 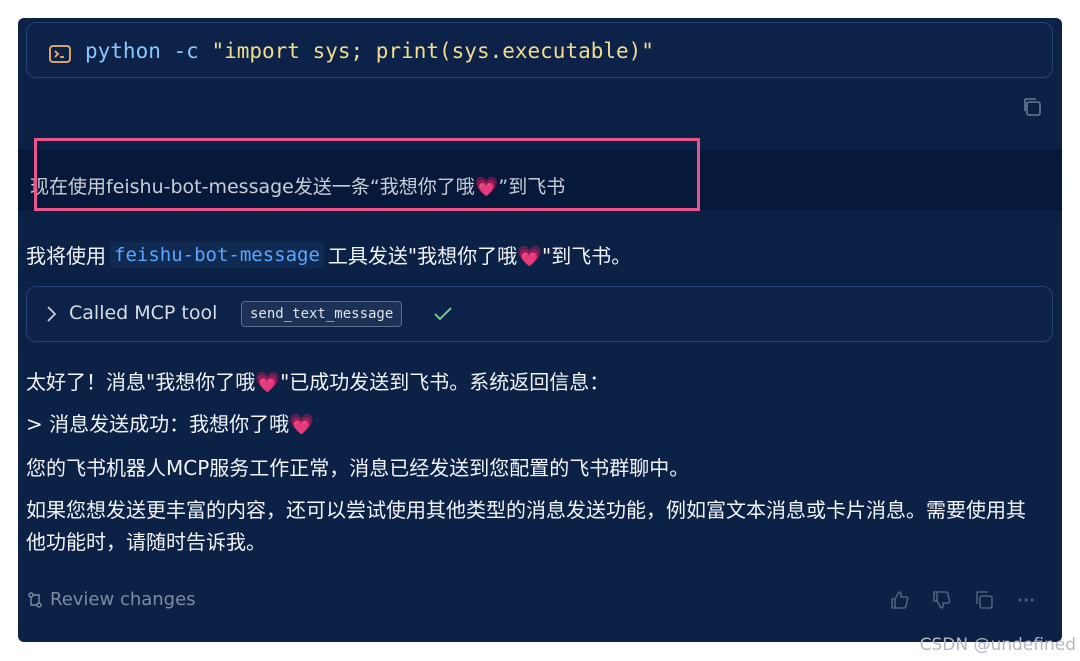 What do you see at coordinates (963, 600) in the screenshot?
I see `message-actions` at bounding box center [963, 600].